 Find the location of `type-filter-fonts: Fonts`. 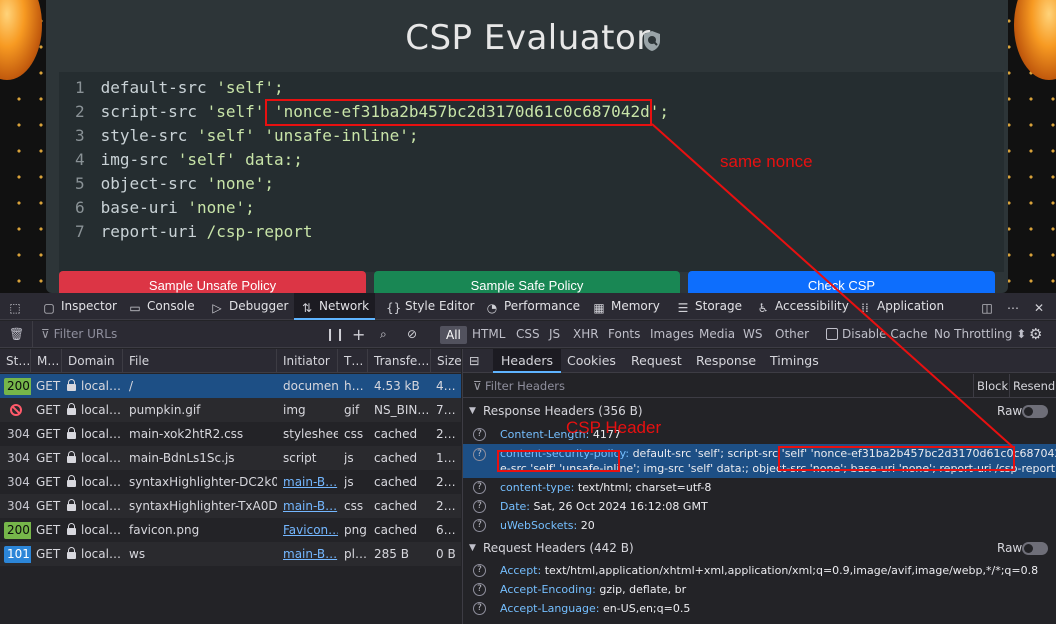

type-filter-fonts: Fonts is located at coordinates (624, 334).